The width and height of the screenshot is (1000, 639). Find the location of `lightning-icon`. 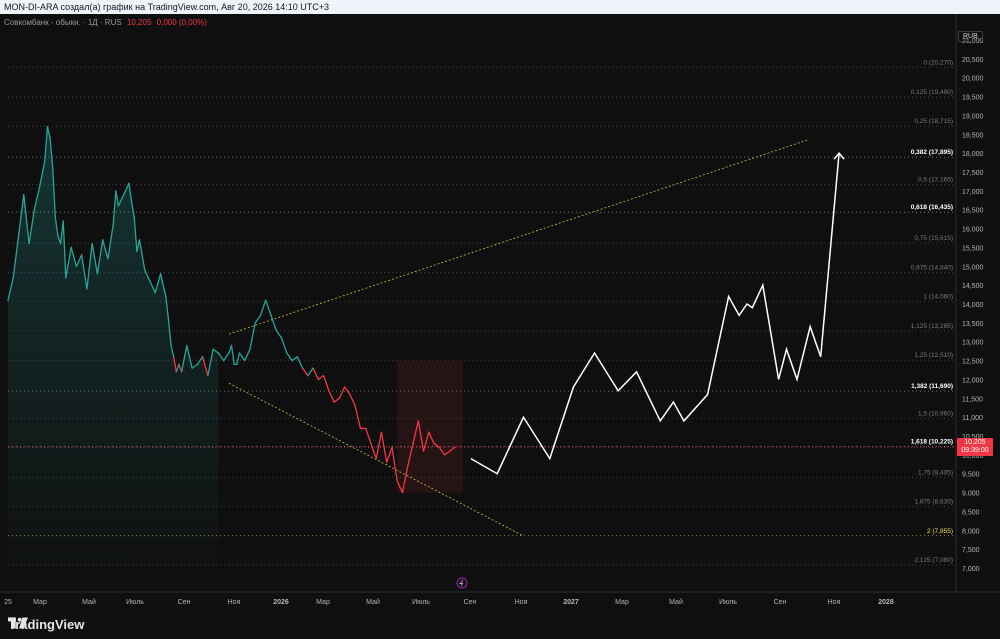

lightning-icon is located at coordinates (462, 583).